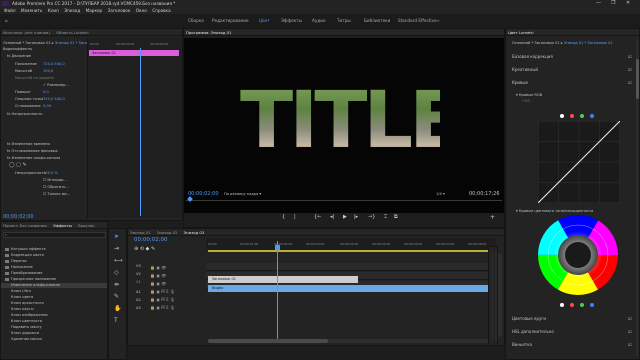  I want to click on param-anchor-value: 720,0 540,0, so click(54, 99).